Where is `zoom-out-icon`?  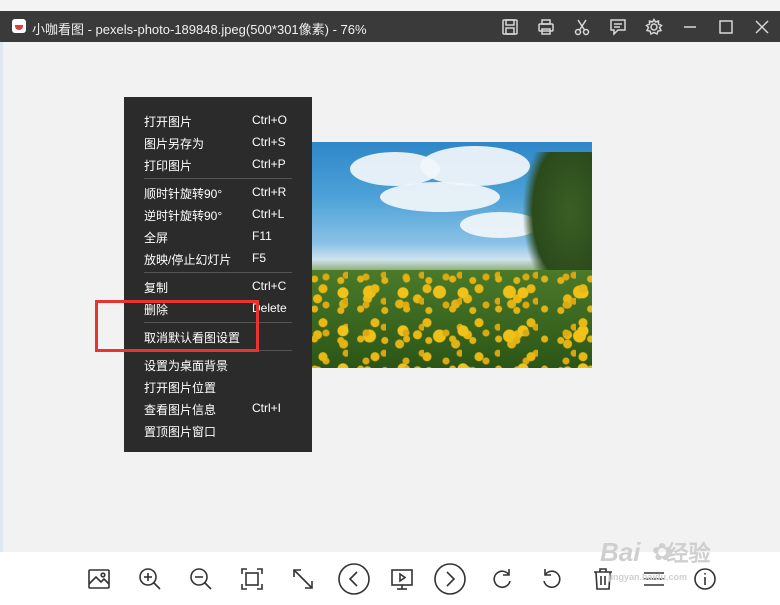 zoom-out-icon is located at coordinates (201, 579).